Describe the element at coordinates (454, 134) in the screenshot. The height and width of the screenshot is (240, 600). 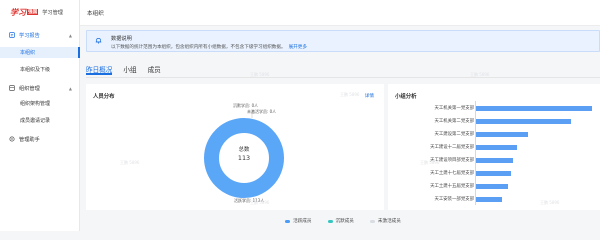
I see `group-bar-label: 天工建设第二党支部` at that location.